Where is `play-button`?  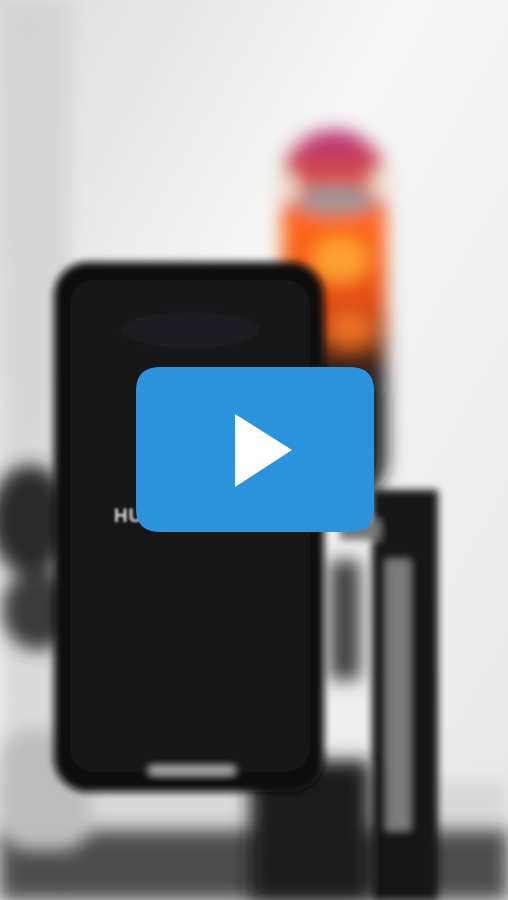 play-button is located at coordinates (255, 449).